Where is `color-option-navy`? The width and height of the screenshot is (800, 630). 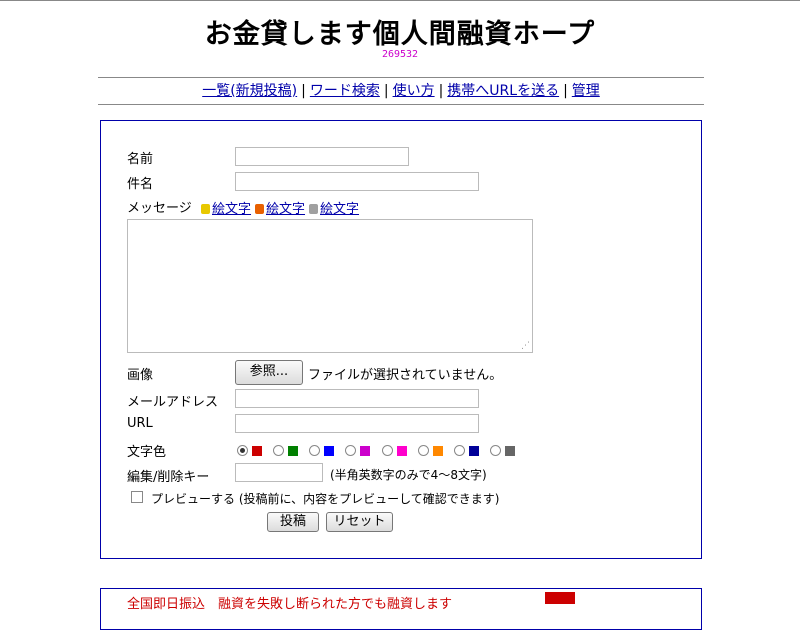 color-option-navy is located at coordinates (466, 450).